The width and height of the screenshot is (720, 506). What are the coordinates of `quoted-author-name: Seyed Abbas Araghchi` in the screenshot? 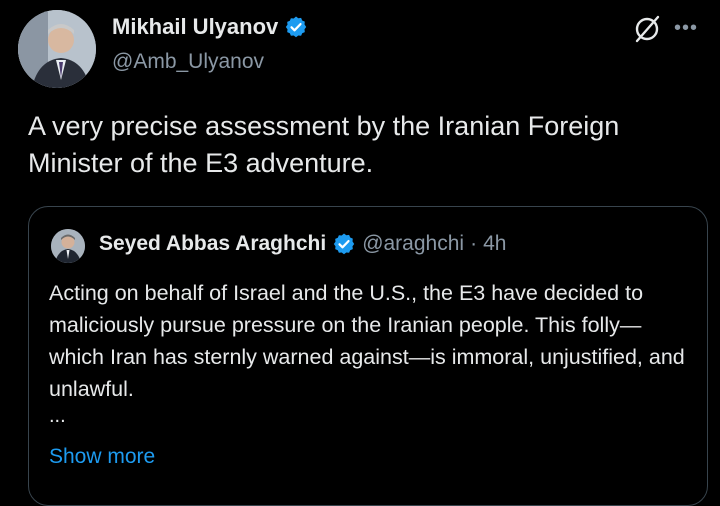 It's located at (212, 244).